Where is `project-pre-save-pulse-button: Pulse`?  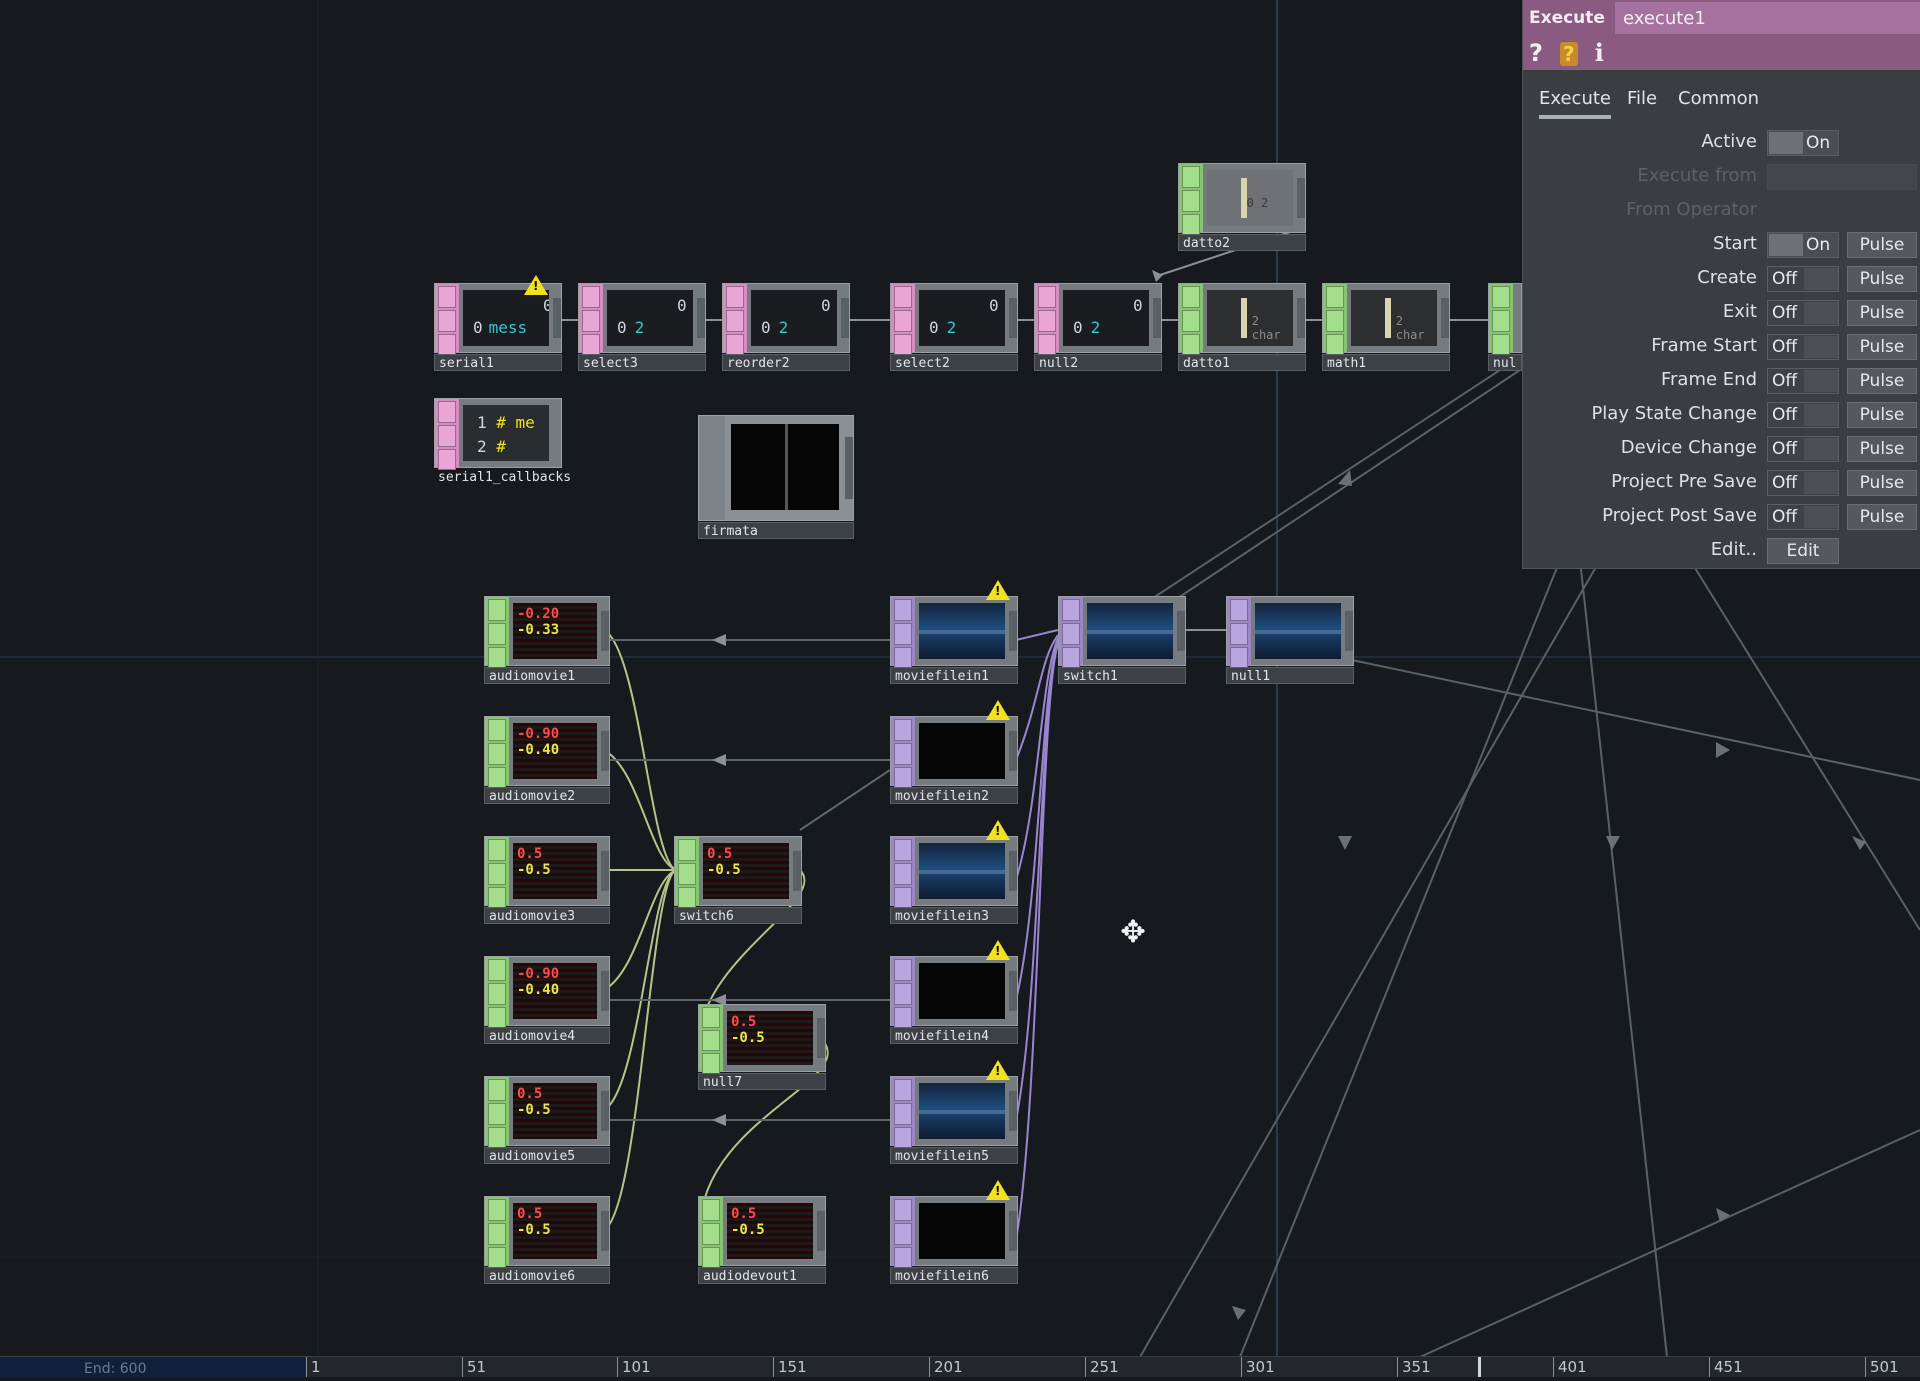 project-pre-save-pulse-button: Pulse is located at coordinates (1882, 483).